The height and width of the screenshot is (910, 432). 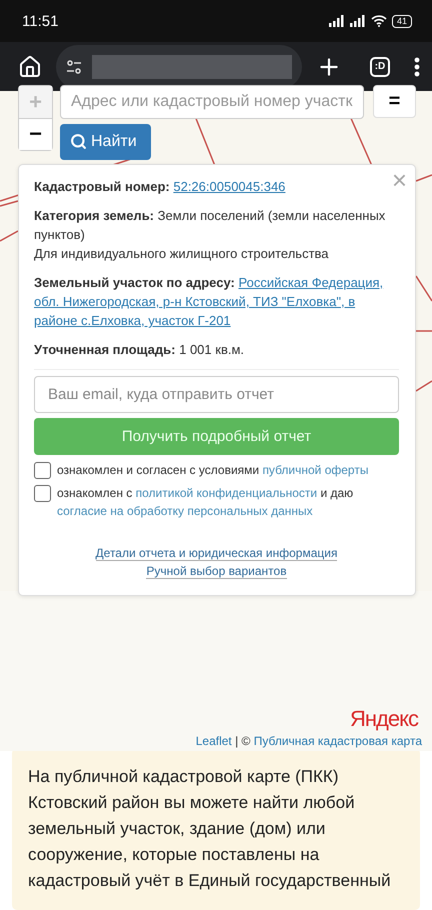 I want to click on search-field: Адрес или кадастровый номер участк, so click(x=212, y=101).